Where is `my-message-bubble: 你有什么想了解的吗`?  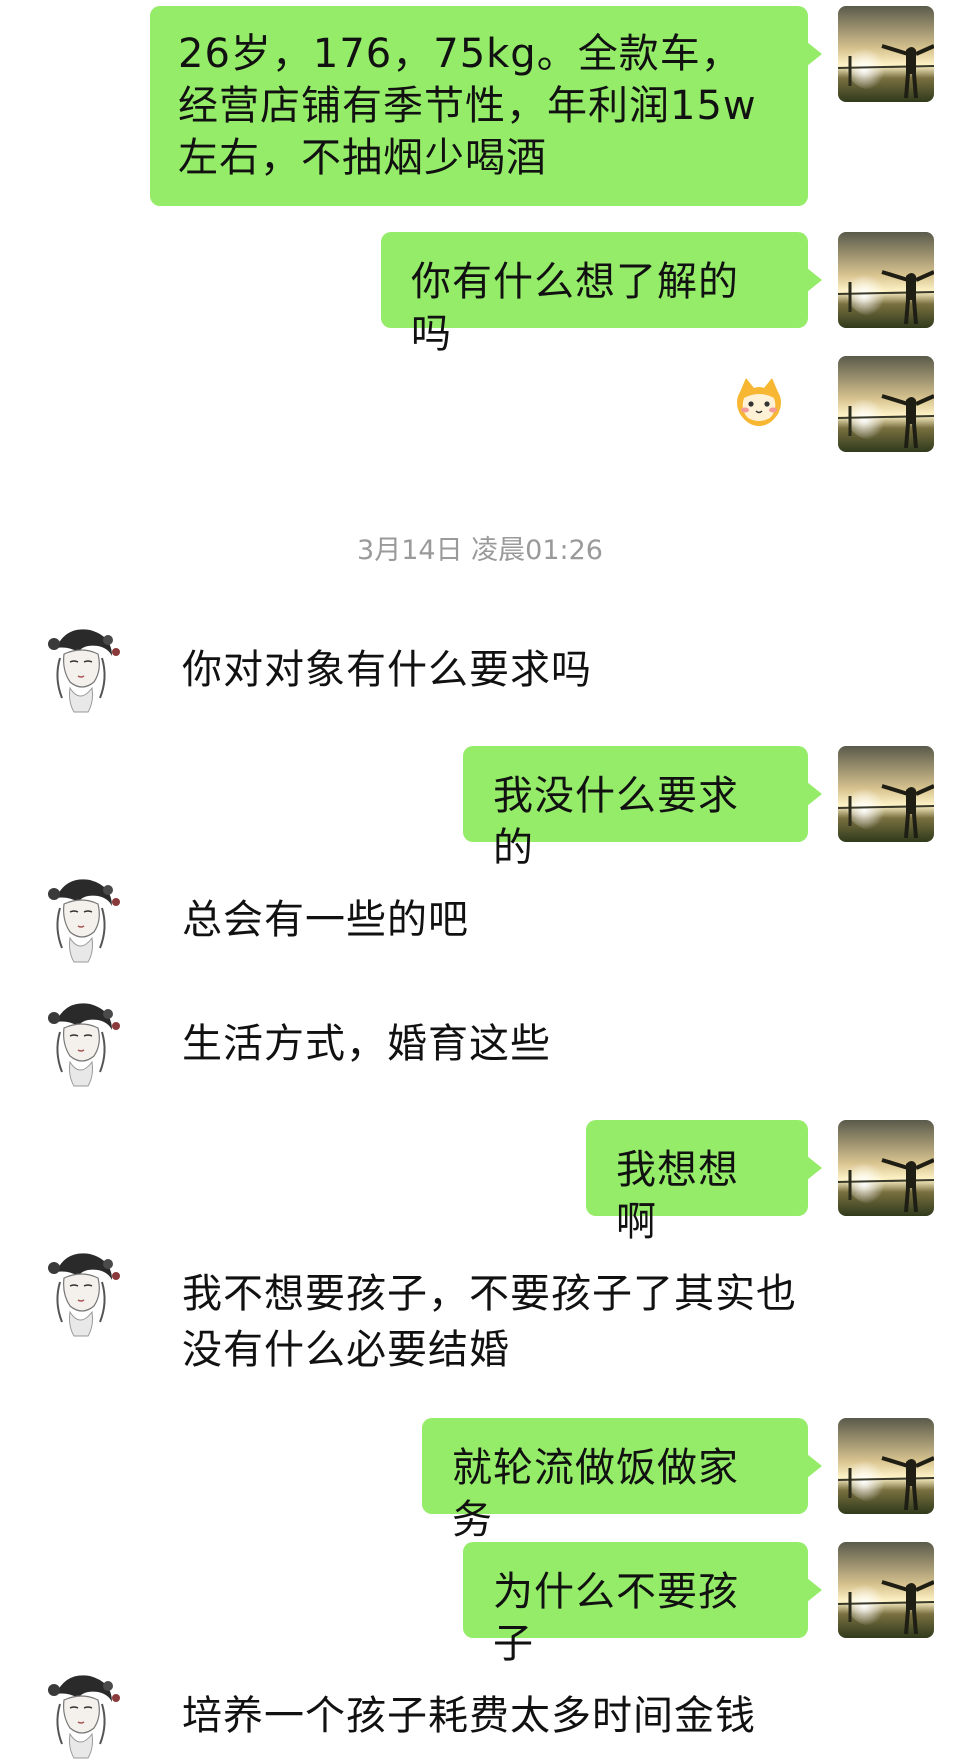 my-message-bubble: 你有什么想了解的吗 is located at coordinates (601, 294).